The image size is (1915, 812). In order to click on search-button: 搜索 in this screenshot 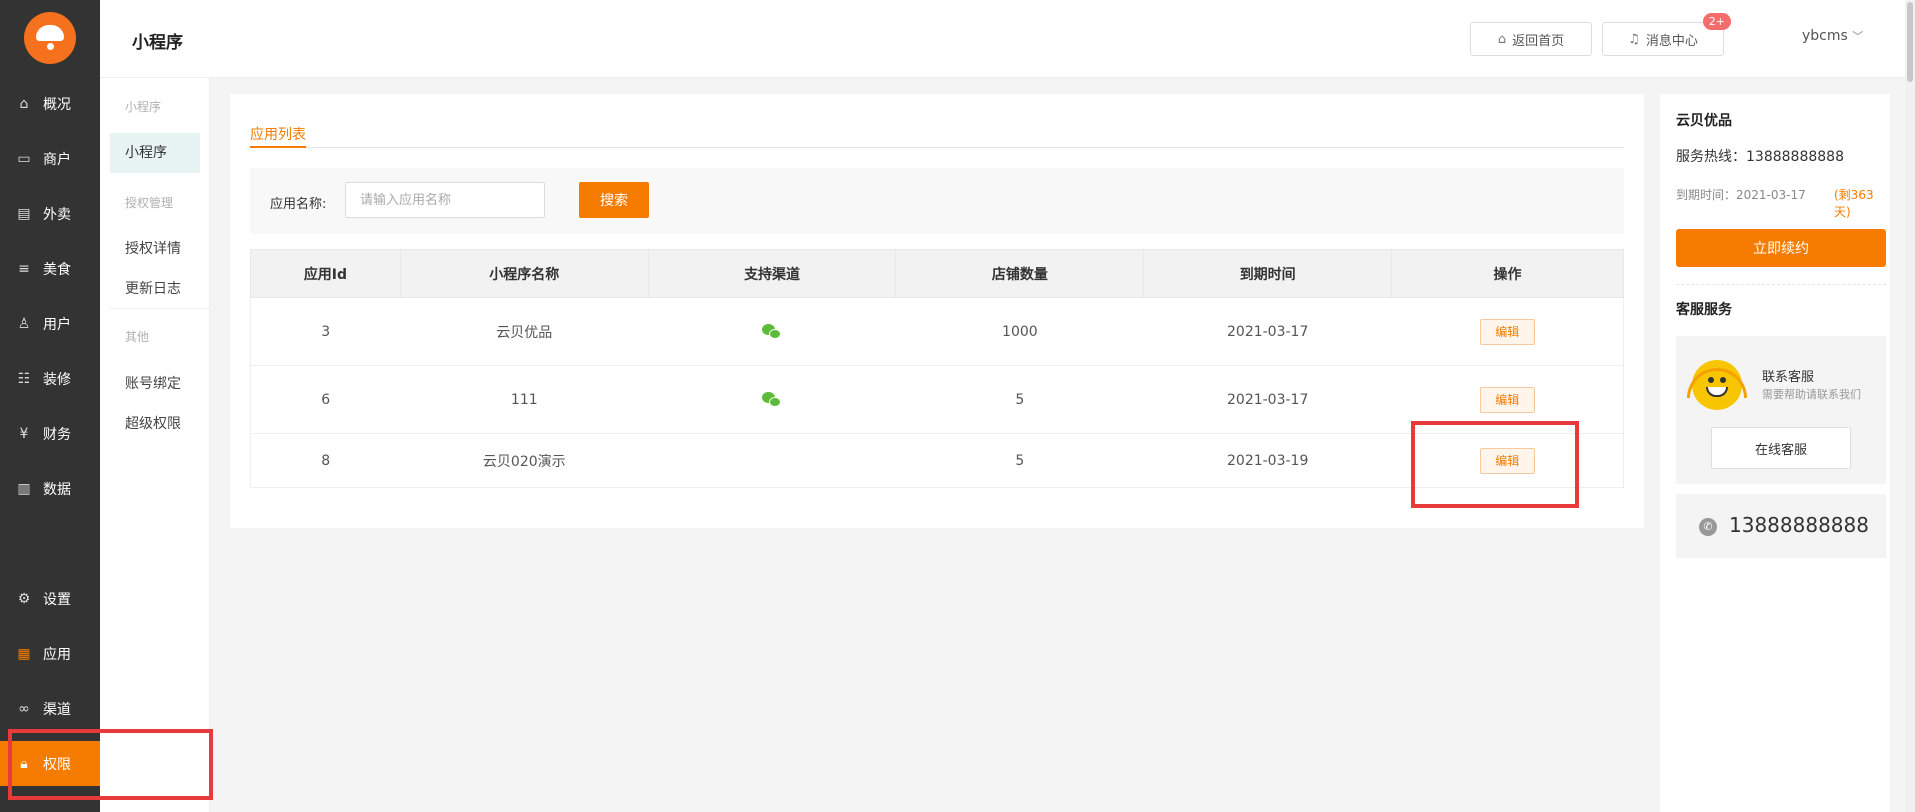, I will do `click(614, 200)`.